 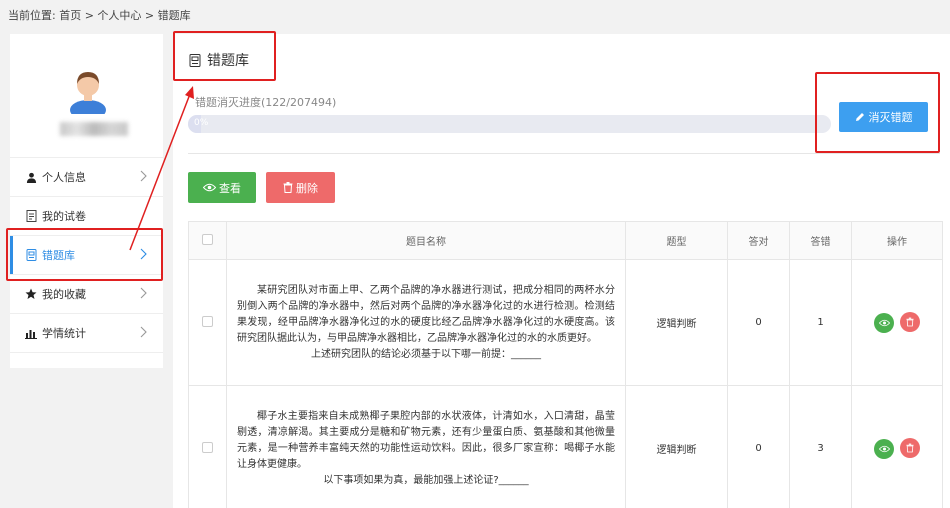 What do you see at coordinates (230, 188) in the screenshot?
I see `view-label: 查看` at bounding box center [230, 188].